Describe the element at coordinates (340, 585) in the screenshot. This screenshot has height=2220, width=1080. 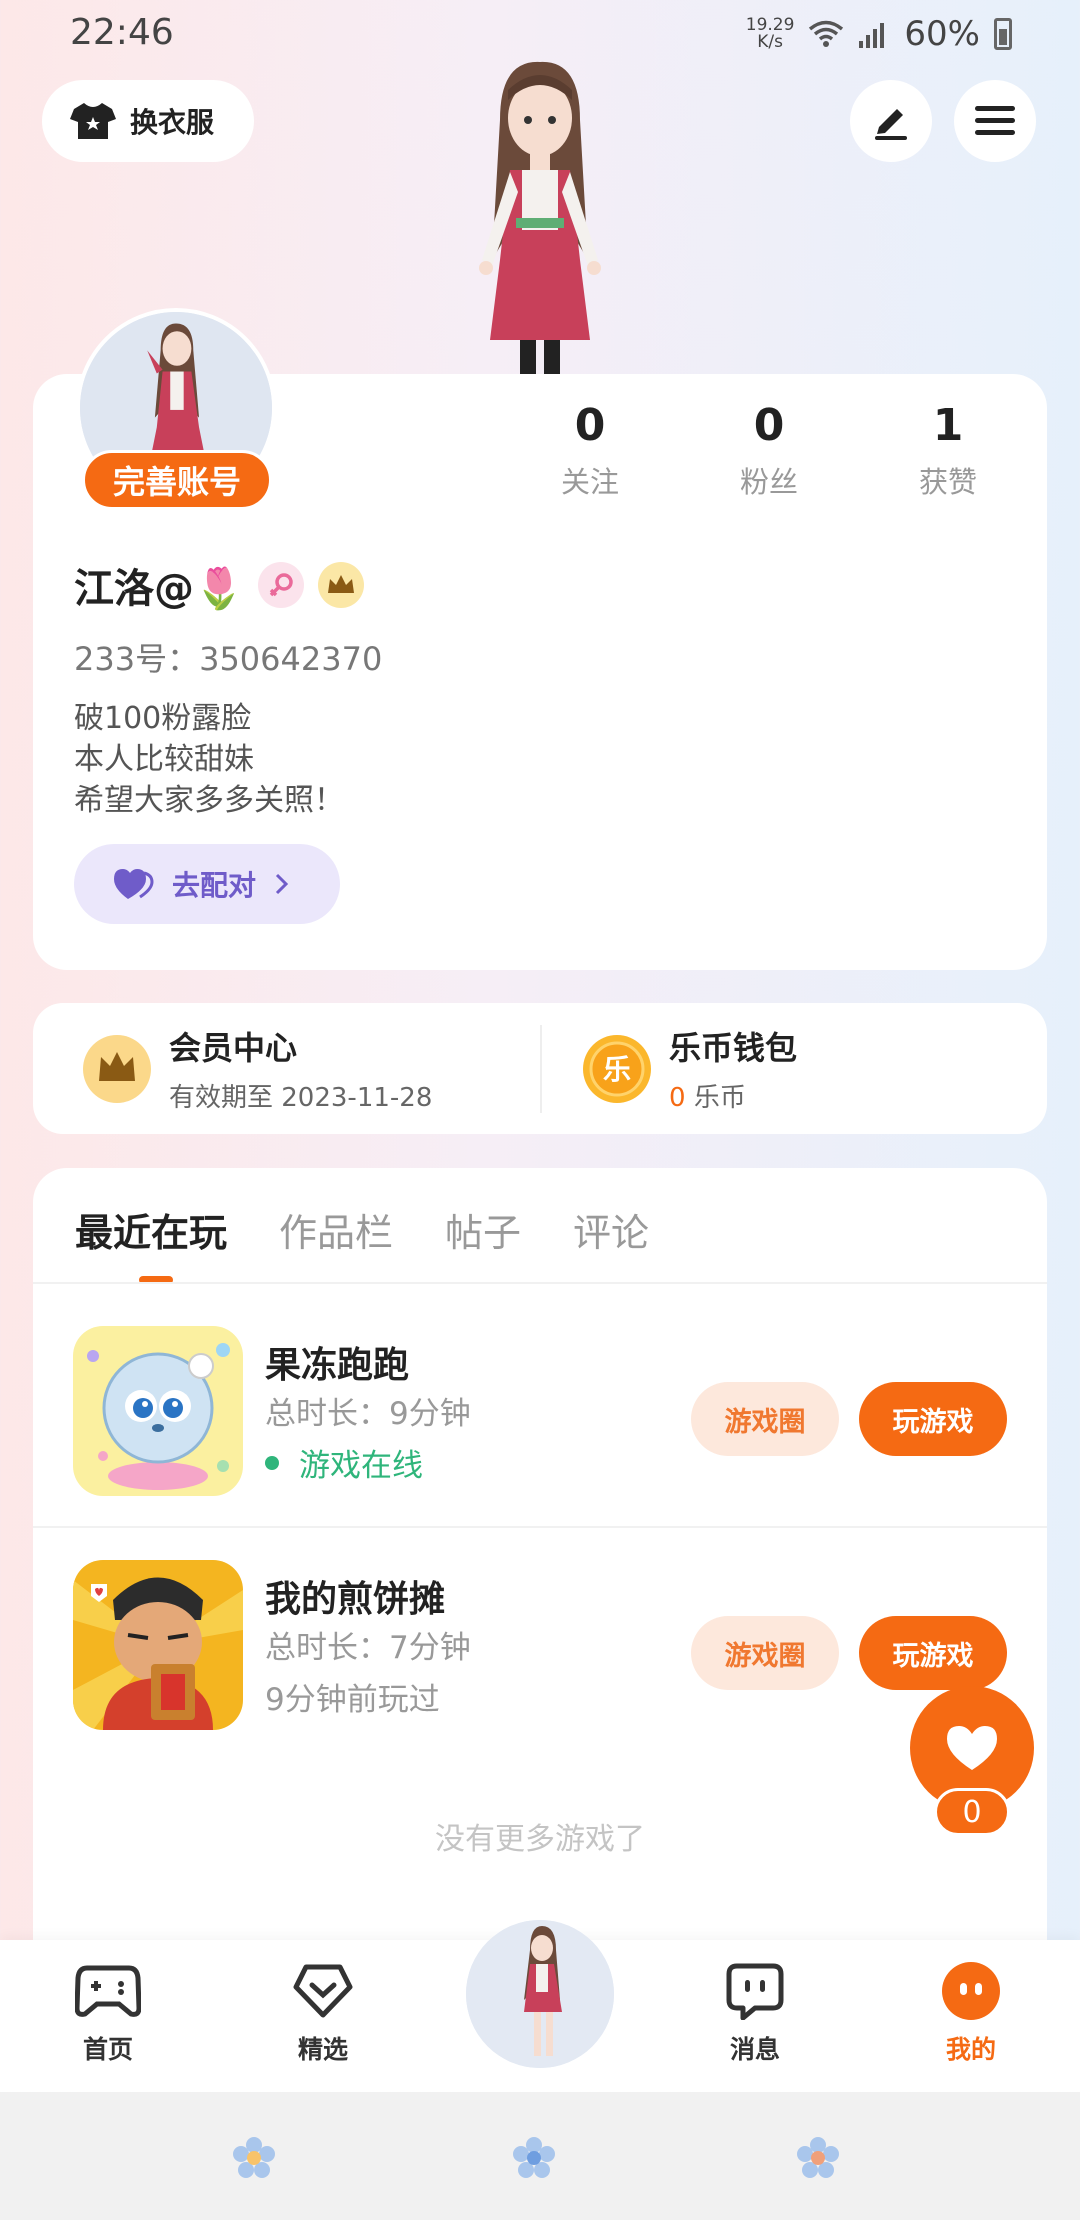
I see `crown-icon` at that location.